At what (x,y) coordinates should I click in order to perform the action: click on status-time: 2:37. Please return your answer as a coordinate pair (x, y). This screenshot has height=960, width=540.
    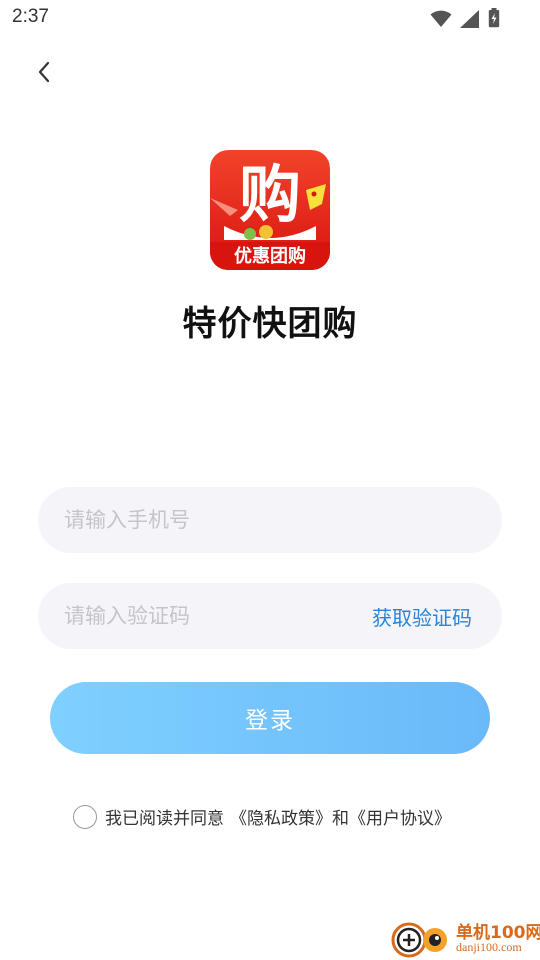
    Looking at the image, I should click on (30, 16).